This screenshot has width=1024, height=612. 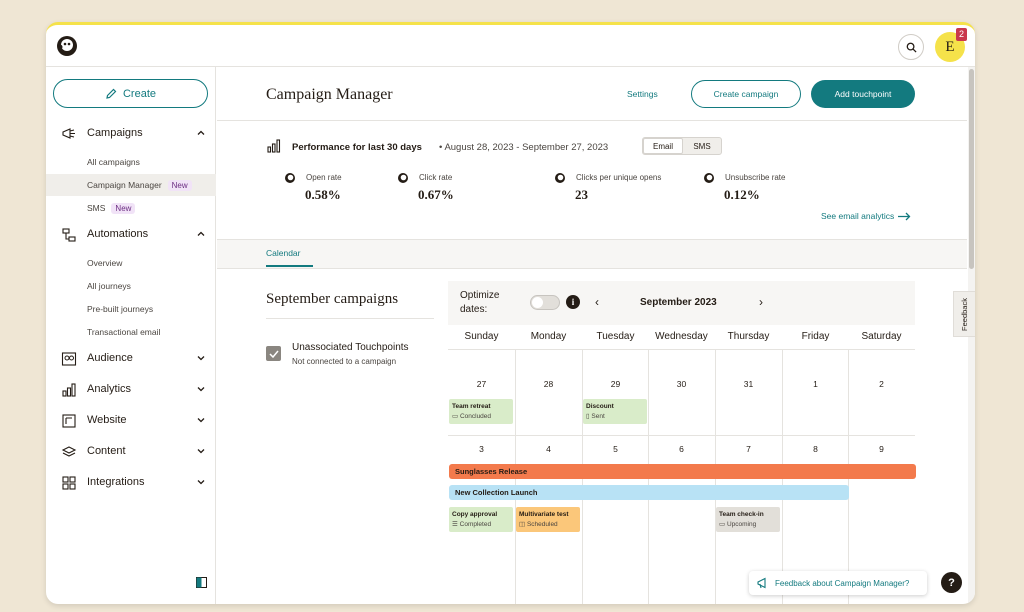 What do you see at coordinates (118, 234) in the screenshot?
I see `sidebar-item-label: Automations` at bounding box center [118, 234].